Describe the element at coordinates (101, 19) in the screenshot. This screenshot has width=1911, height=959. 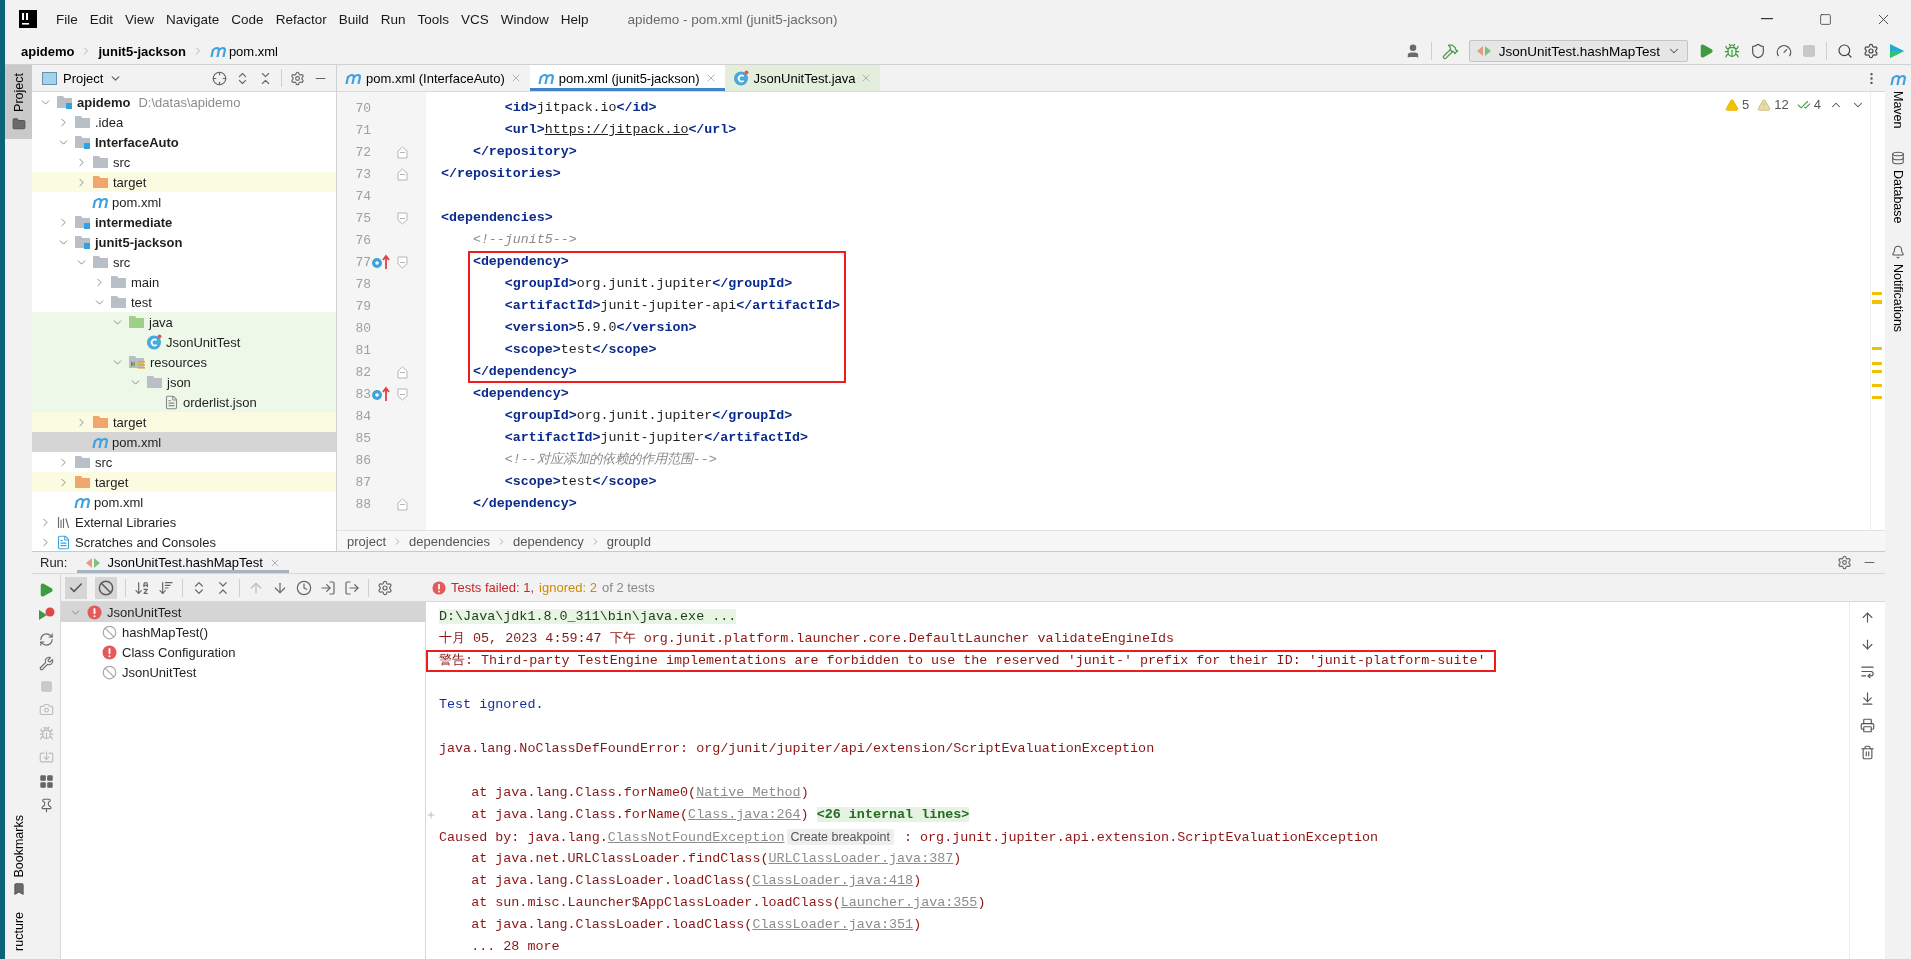
I see `menu-item: Edit` at that location.